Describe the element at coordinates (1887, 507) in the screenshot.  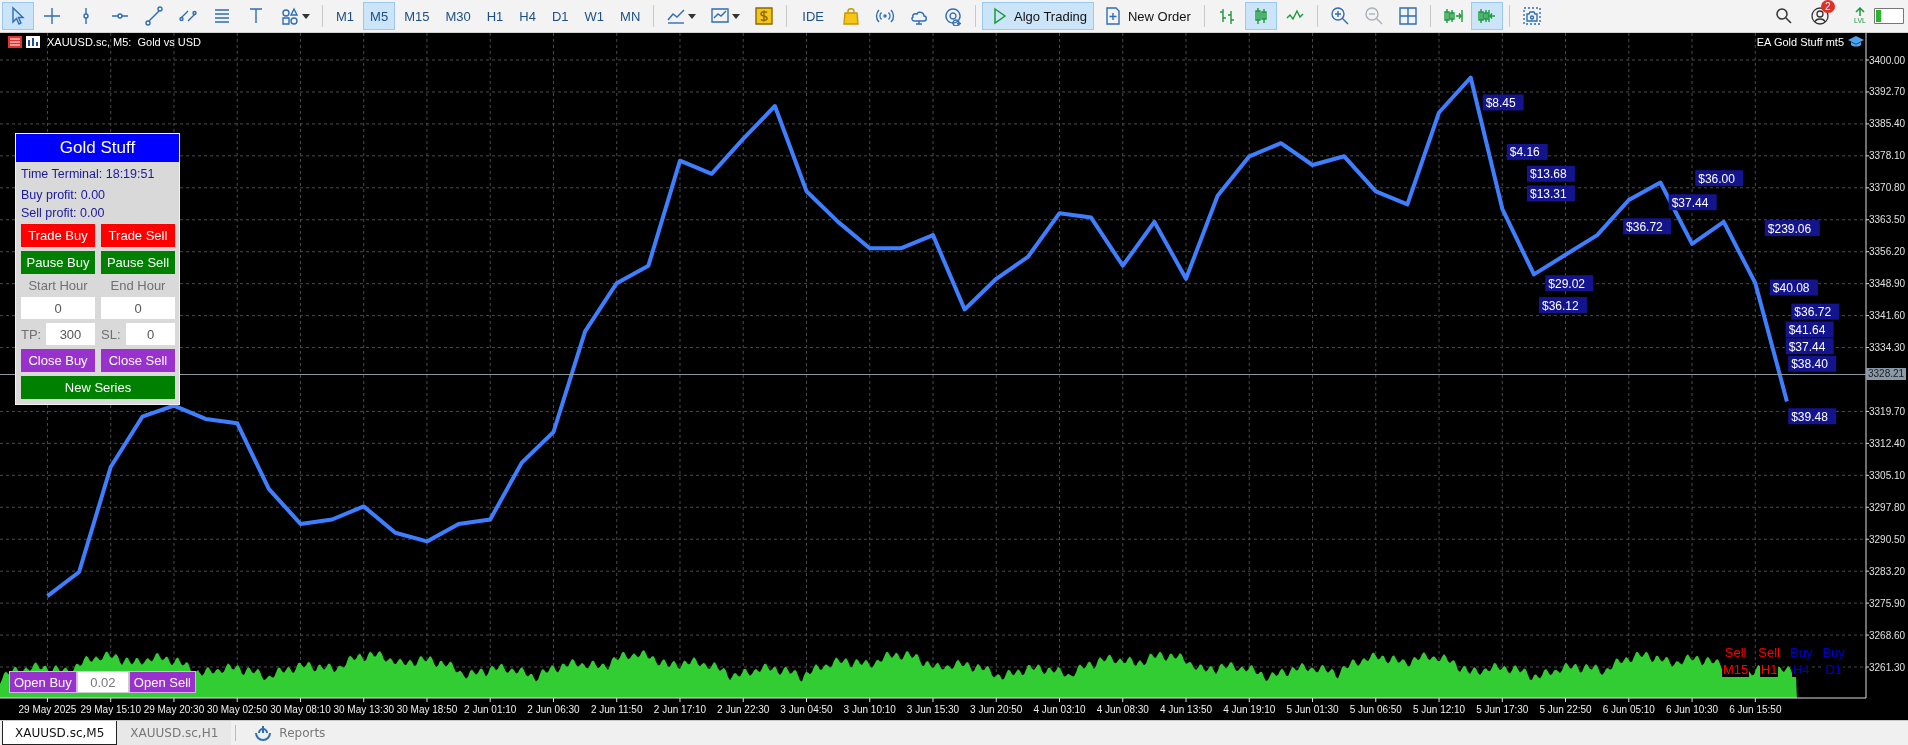
I see `price-axis-label: 3297.80` at that location.